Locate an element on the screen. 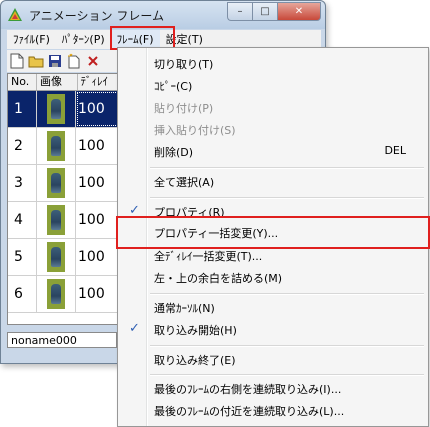 The image size is (430, 427). frame-row: 3 100 is located at coordinates (64, 183).